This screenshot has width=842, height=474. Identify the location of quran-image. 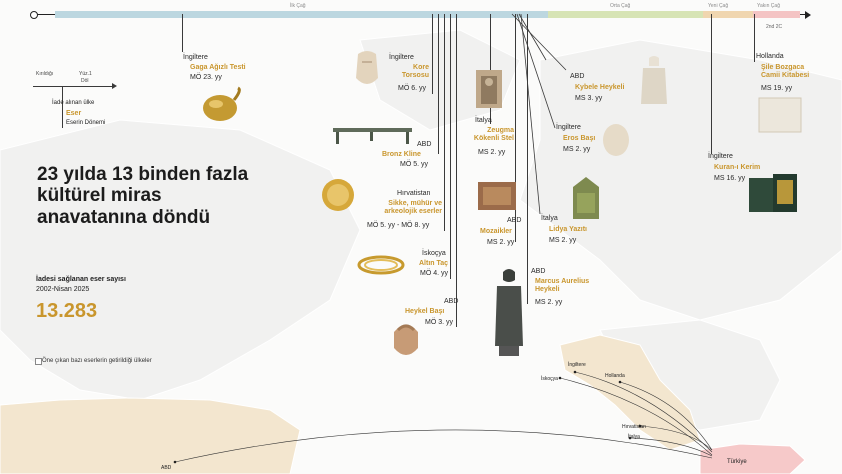
(773, 193).